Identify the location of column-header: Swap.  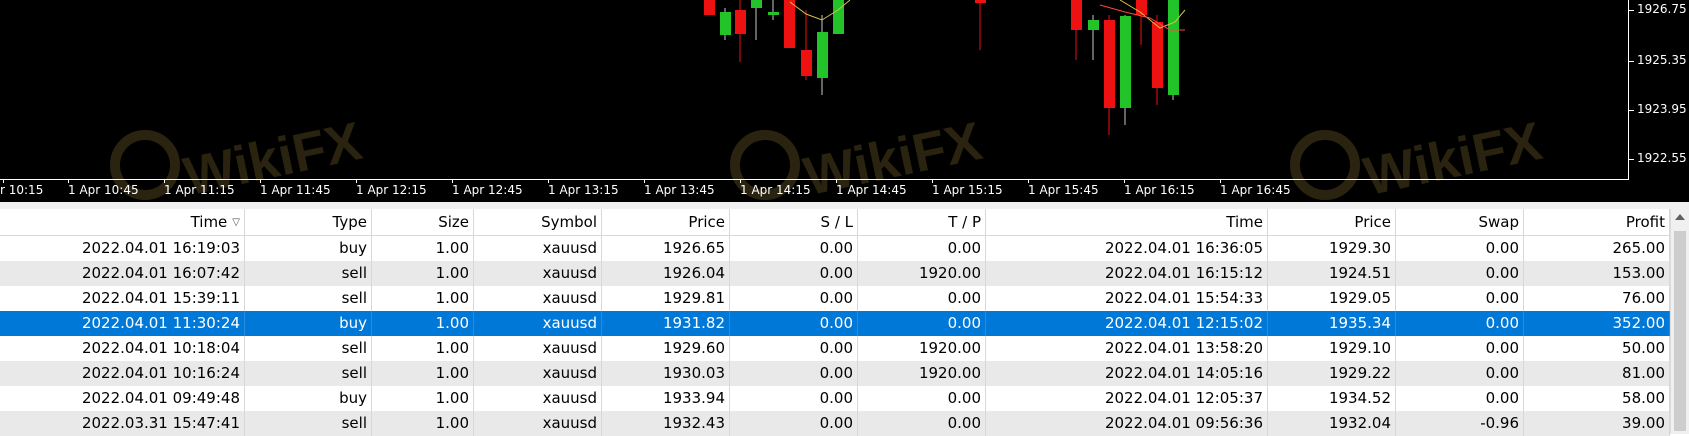
(1460, 222).